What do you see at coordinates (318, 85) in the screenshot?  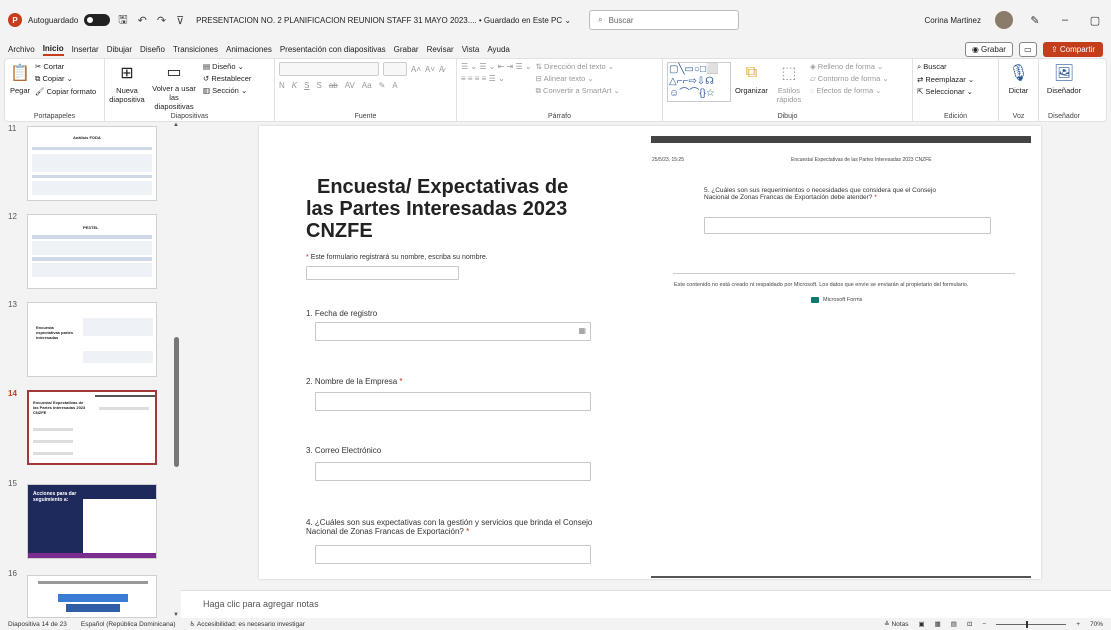 I see `shadow-icon: S` at bounding box center [318, 85].